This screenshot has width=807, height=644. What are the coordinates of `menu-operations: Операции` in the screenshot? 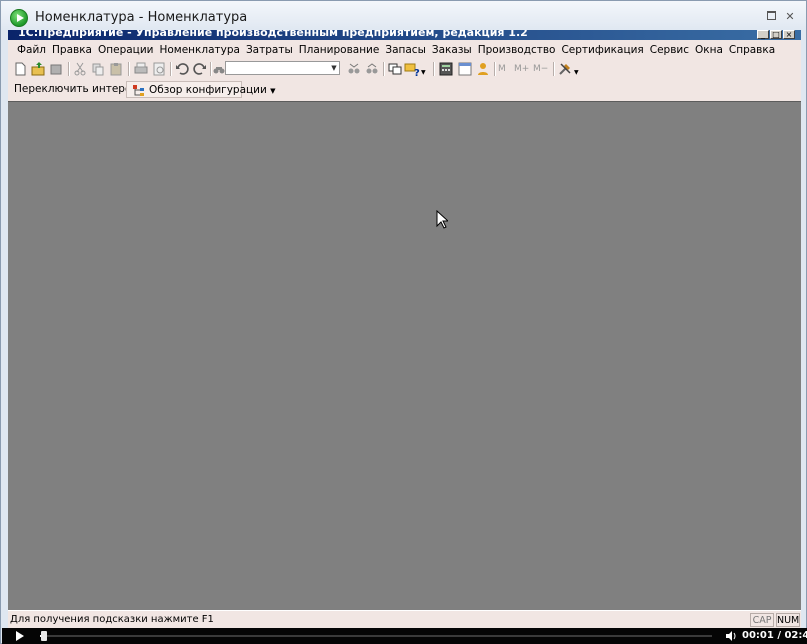 It's located at (125, 50).